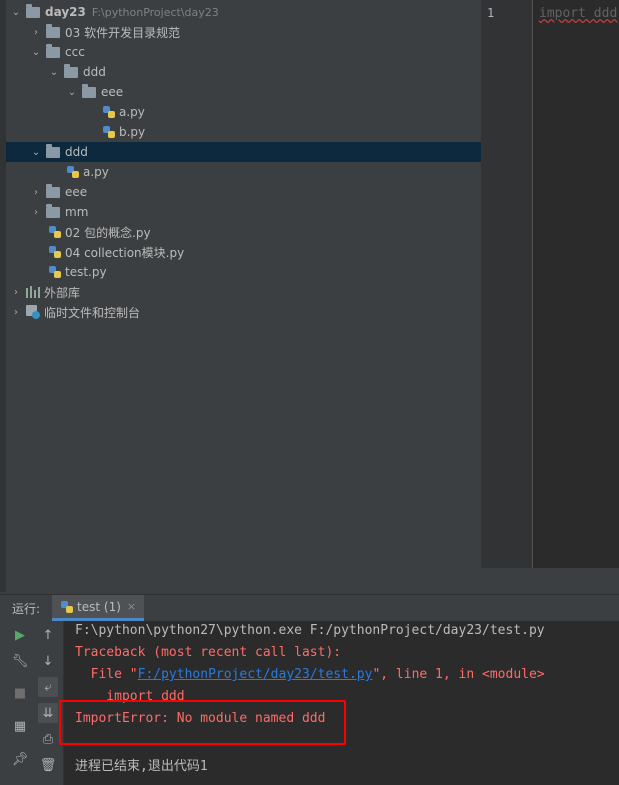 The image size is (619, 785). I want to click on console-file-suffix: ", line 1, in <module>, so click(458, 674).